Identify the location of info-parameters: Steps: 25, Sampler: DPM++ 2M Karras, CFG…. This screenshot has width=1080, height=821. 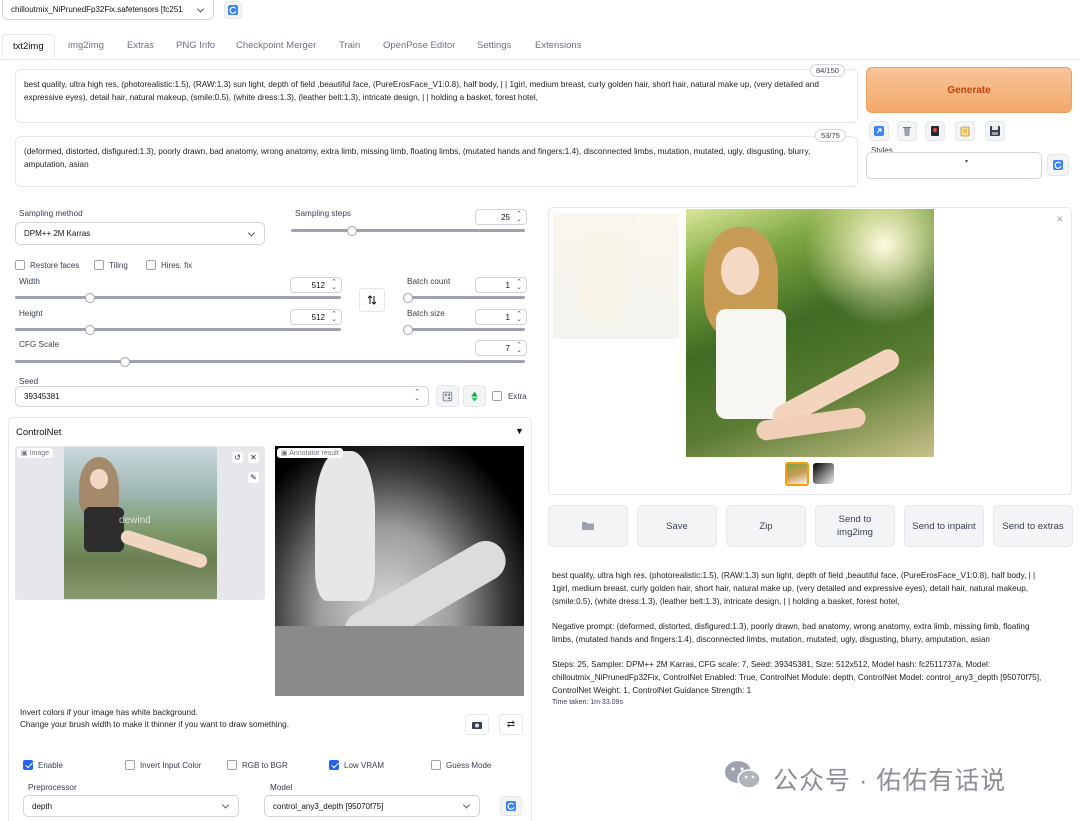
(797, 677).